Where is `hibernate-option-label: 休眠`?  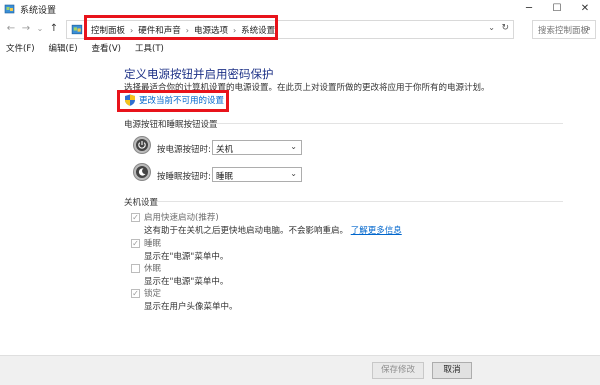
hibernate-option-label: 休眠 is located at coordinates (153, 269).